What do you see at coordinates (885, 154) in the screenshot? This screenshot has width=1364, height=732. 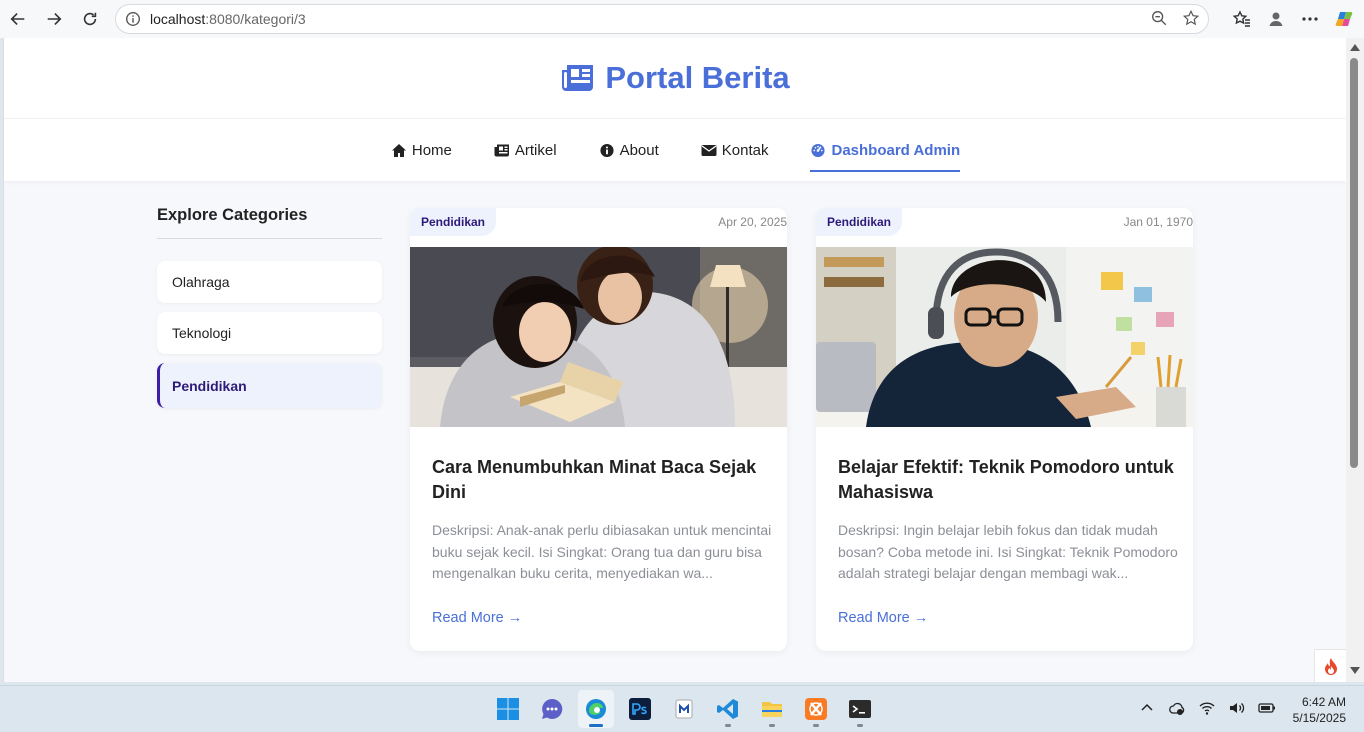 I see `nav-dashboard-admin: Dashboard Admin` at bounding box center [885, 154].